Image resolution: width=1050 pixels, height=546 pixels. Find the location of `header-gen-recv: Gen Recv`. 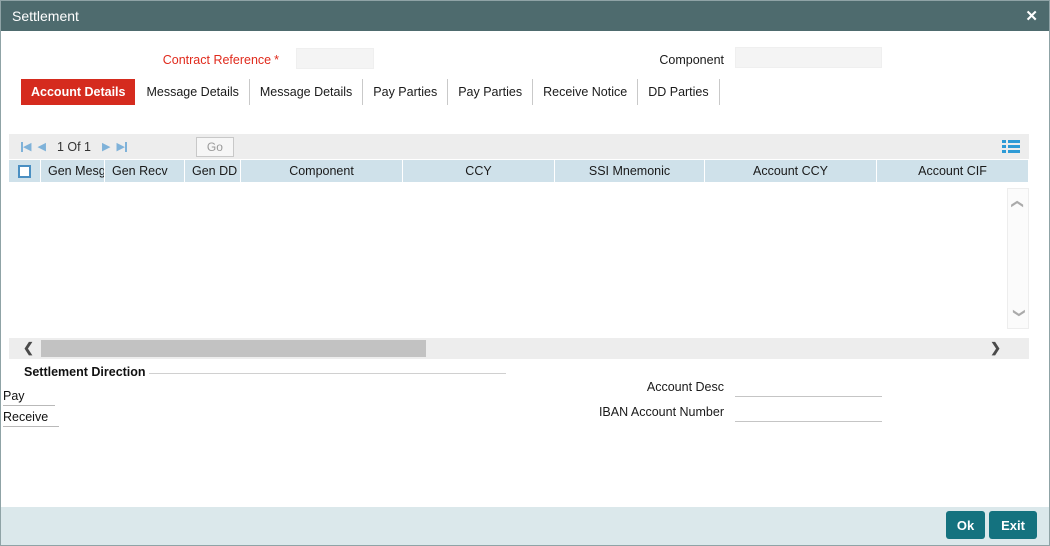

header-gen-recv: Gen Recv is located at coordinates (145, 171).